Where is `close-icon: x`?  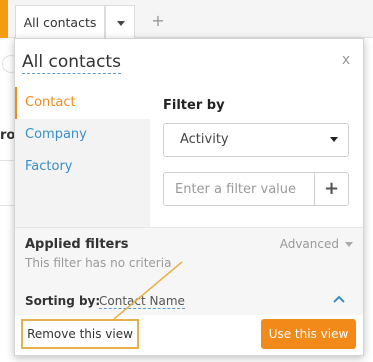
close-icon: x is located at coordinates (346, 60).